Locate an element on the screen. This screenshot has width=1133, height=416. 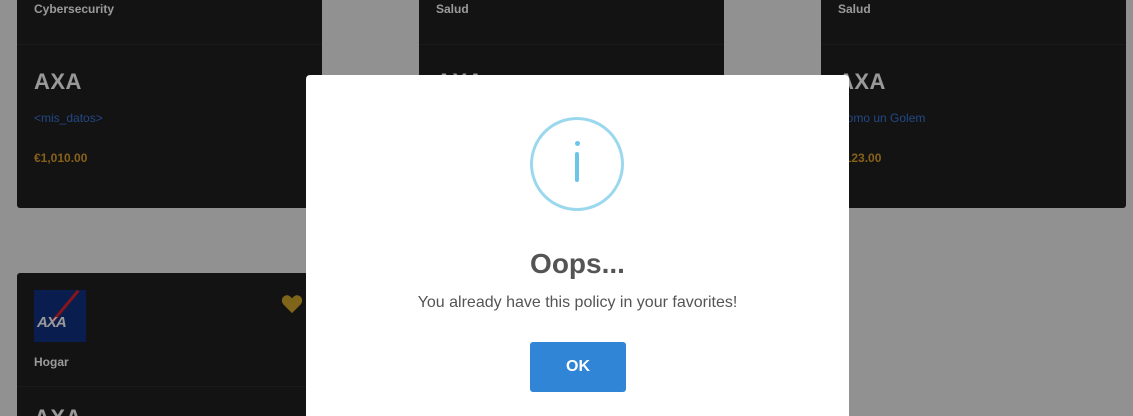
info-icon is located at coordinates (577, 164).